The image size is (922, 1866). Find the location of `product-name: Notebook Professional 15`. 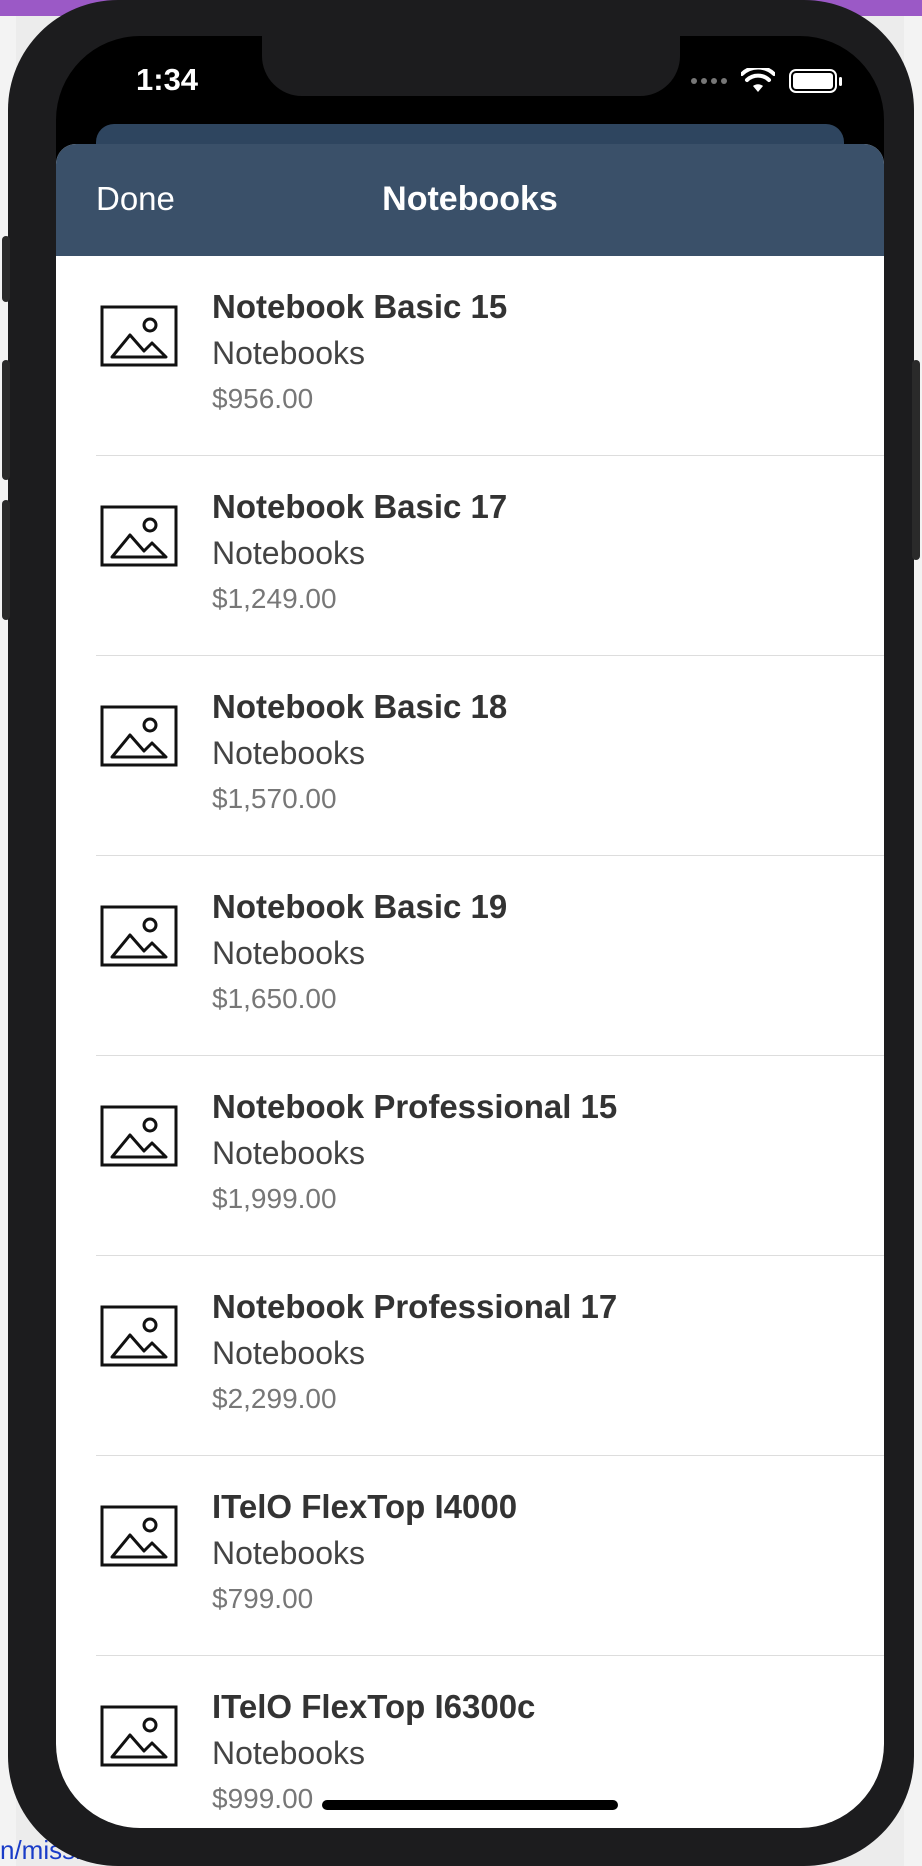

product-name: Notebook Professional 15 is located at coordinates (415, 1106).